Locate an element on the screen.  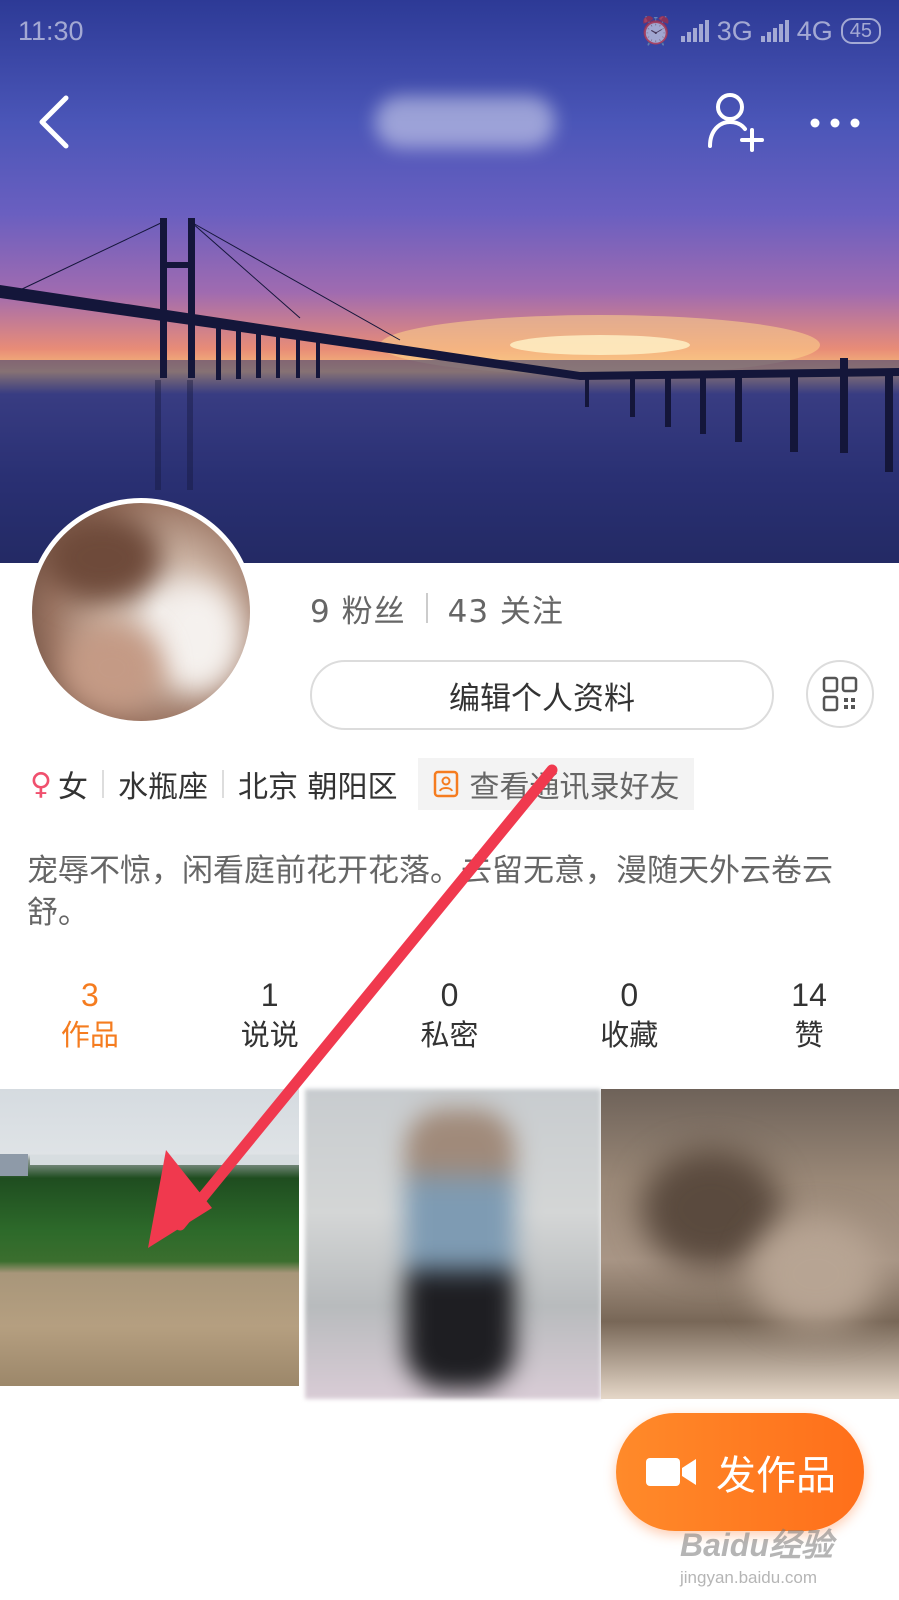
alarm-icon: ⏰ is located at coordinates (656, 31).